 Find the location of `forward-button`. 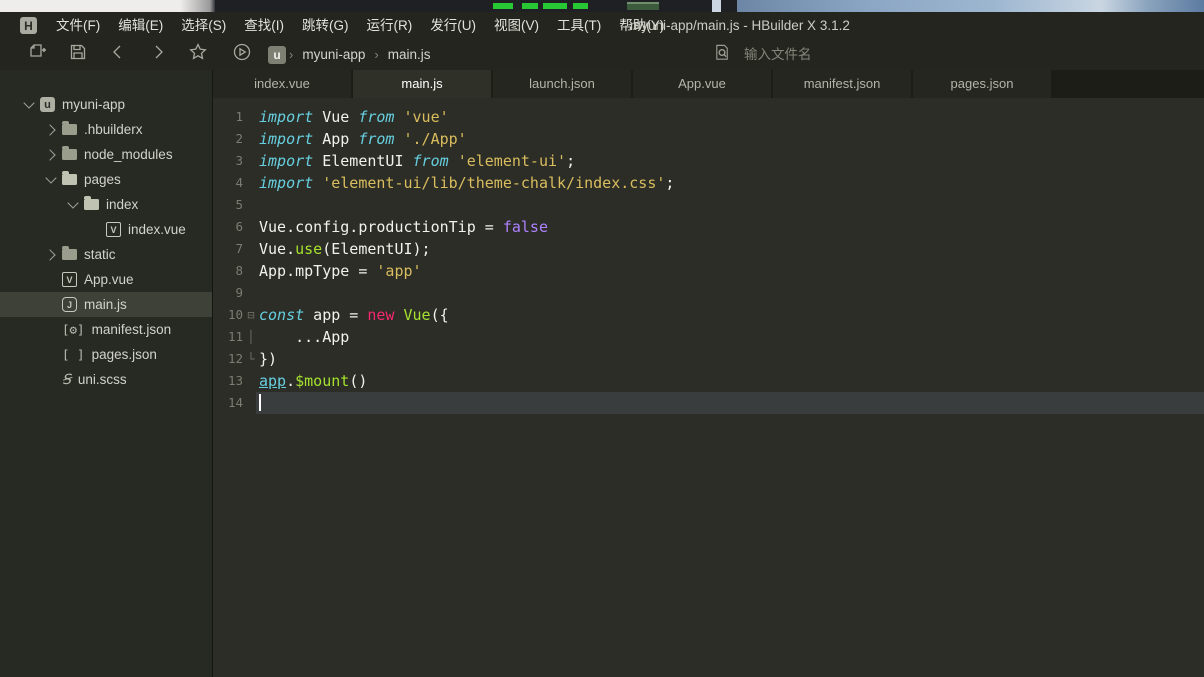

forward-button is located at coordinates (158, 55).